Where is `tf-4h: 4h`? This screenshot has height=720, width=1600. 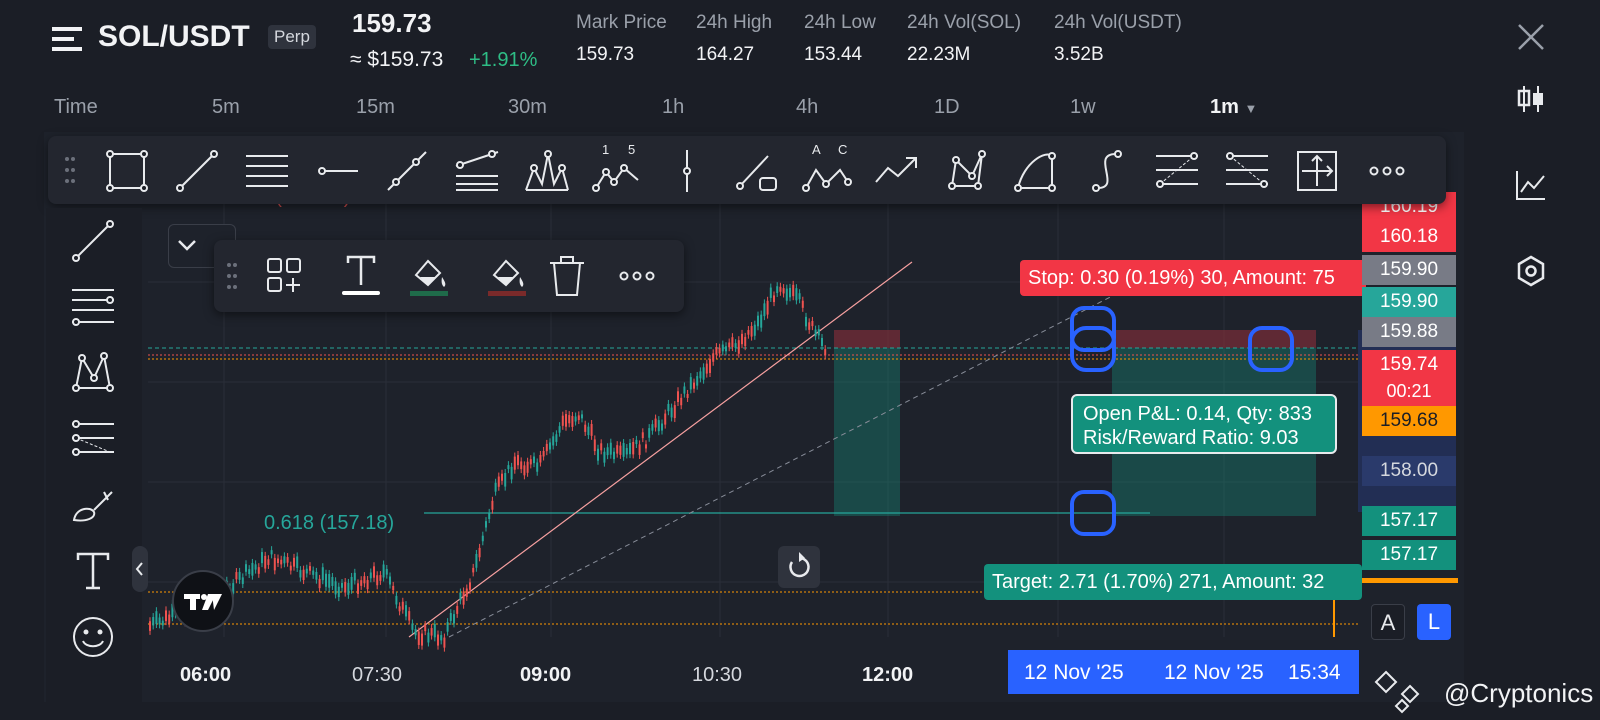 tf-4h: 4h is located at coordinates (807, 107).